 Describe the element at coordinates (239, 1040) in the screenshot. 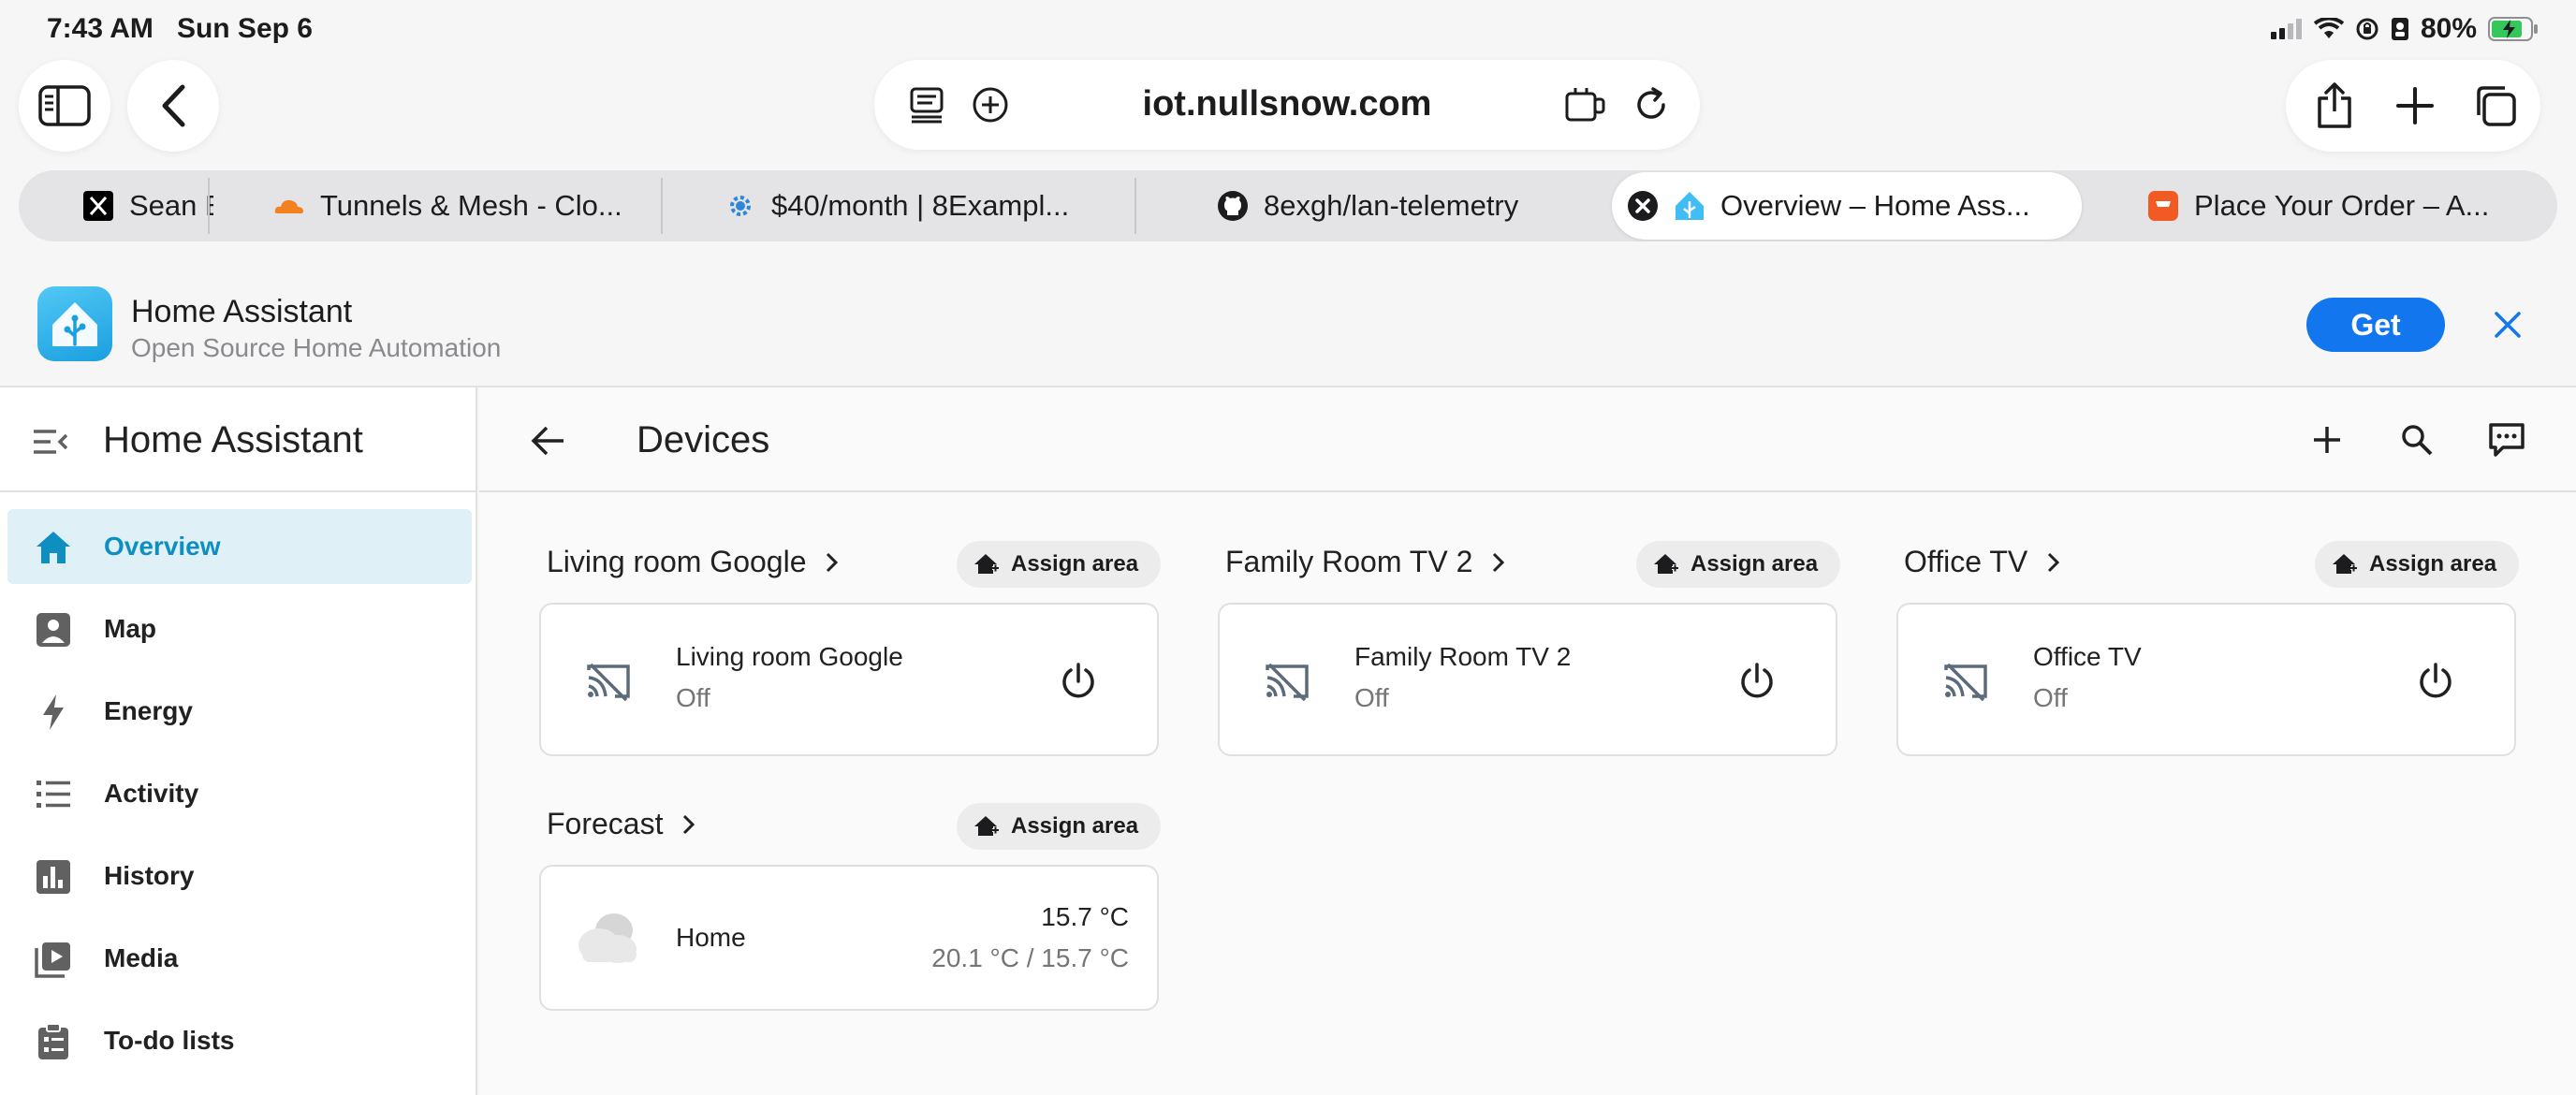

I see `sidebar-item-todo-lists: To-do lists` at that location.